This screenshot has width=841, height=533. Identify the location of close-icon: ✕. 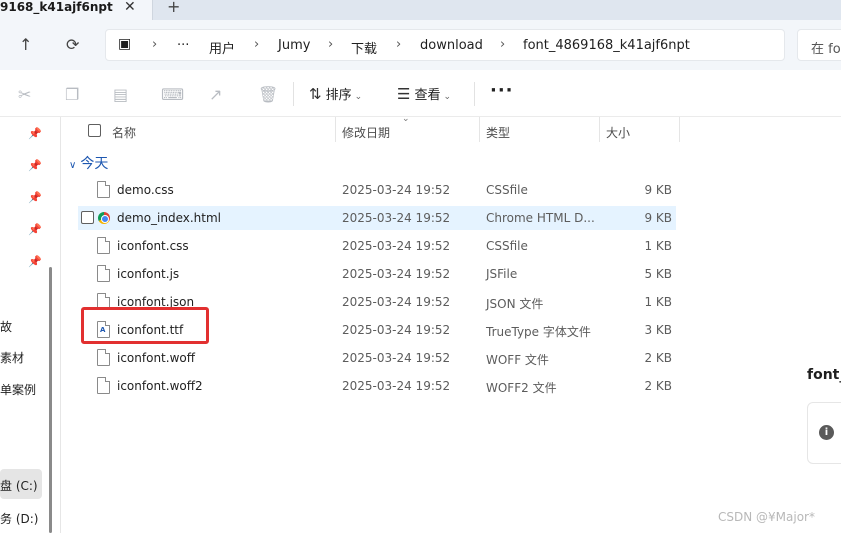
(130, 7).